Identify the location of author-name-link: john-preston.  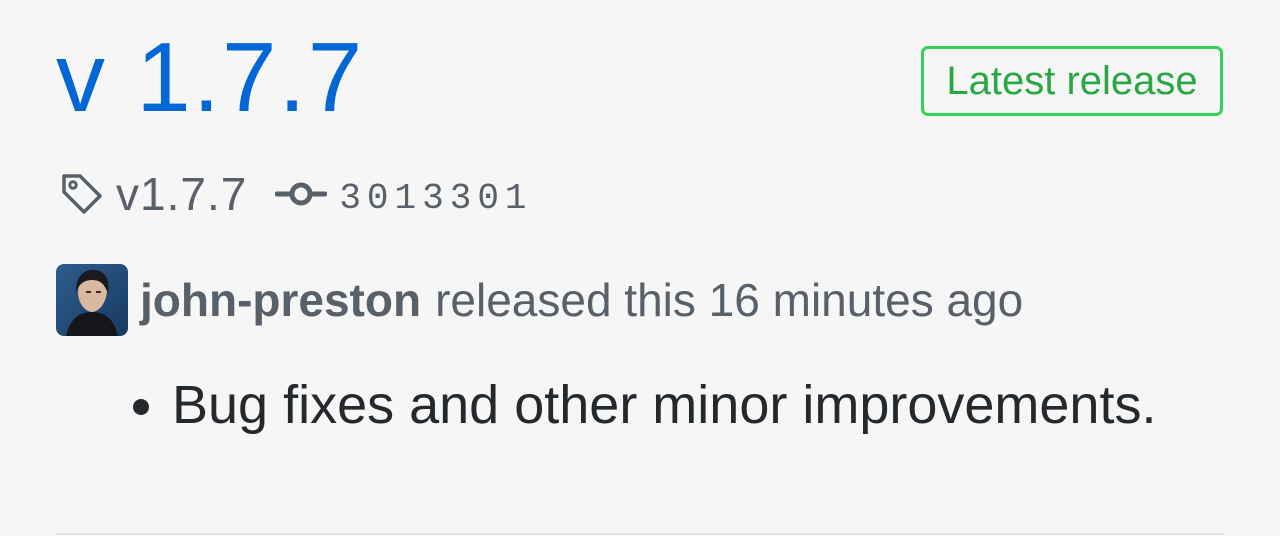
(280, 300).